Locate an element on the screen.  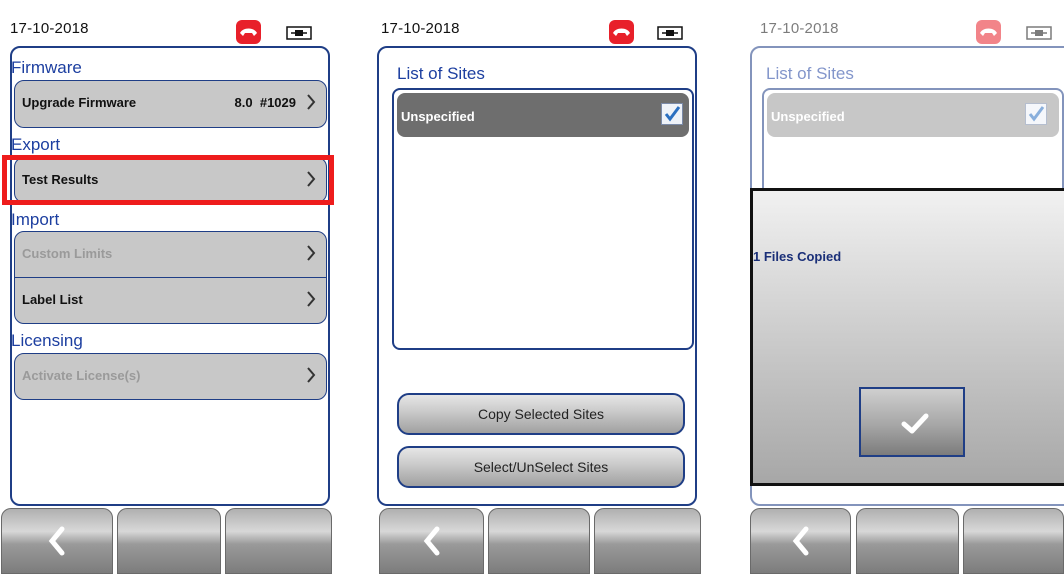
select-unselect-sites-button: Select/UnSelect Sites is located at coordinates (541, 467).